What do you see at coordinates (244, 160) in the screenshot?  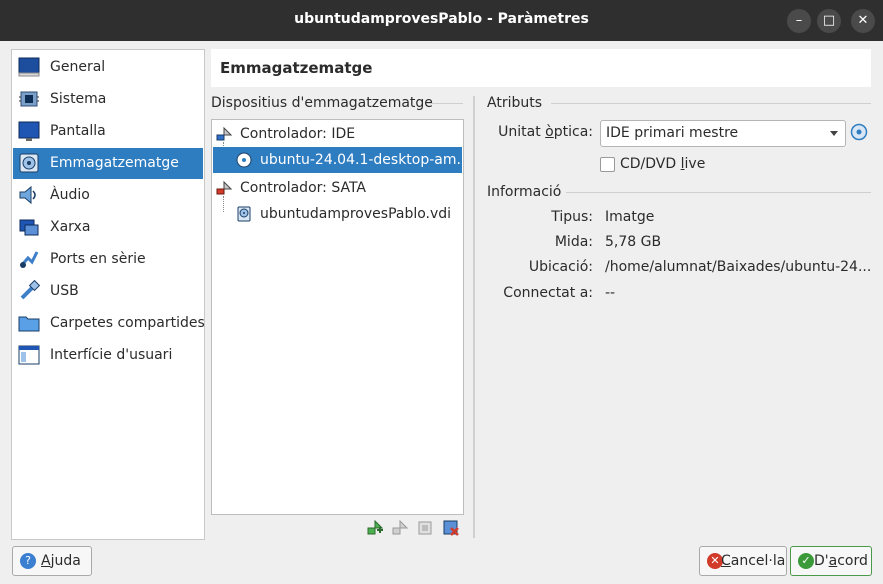 I see `optical-disc-icon` at bounding box center [244, 160].